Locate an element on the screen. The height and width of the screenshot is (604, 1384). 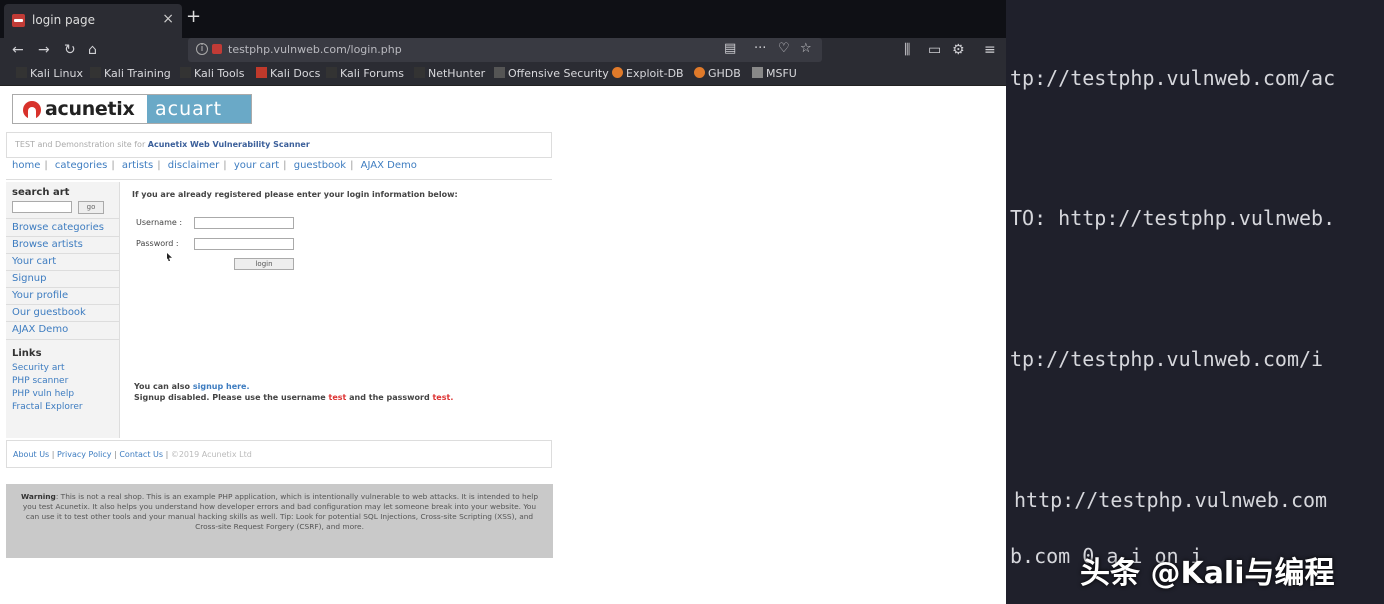
sidebar-browse-artists: Browse artists is located at coordinates (47, 244).